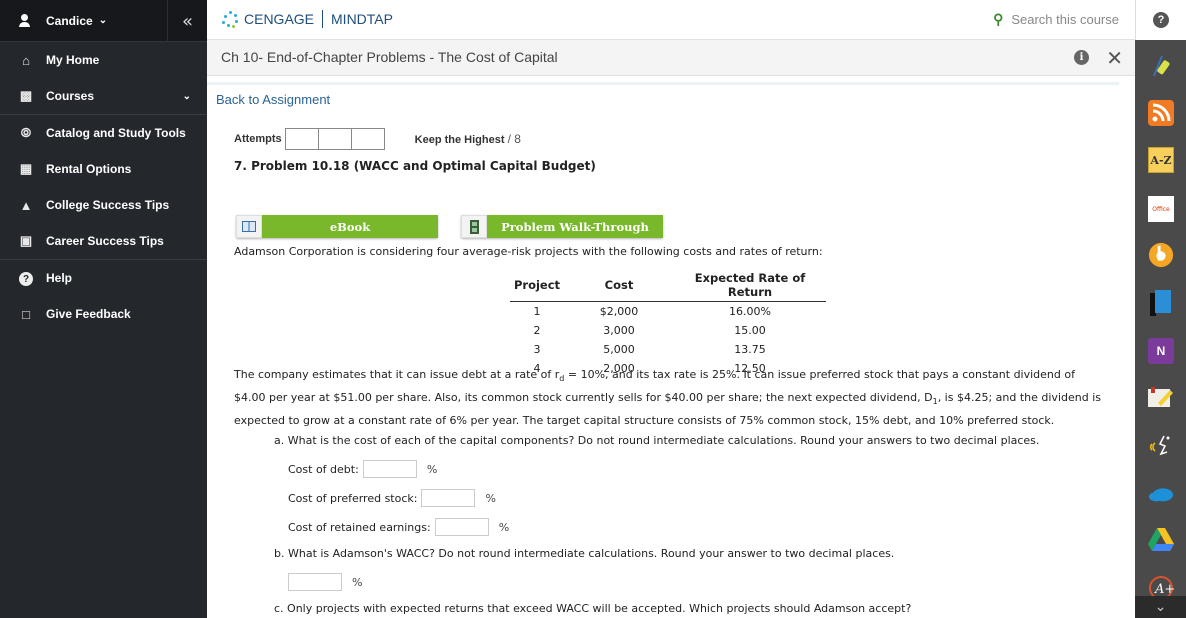  What do you see at coordinates (1161, 540) in the screenshot?
I see `google-drive-icon` at bounding box center [1161, 540].